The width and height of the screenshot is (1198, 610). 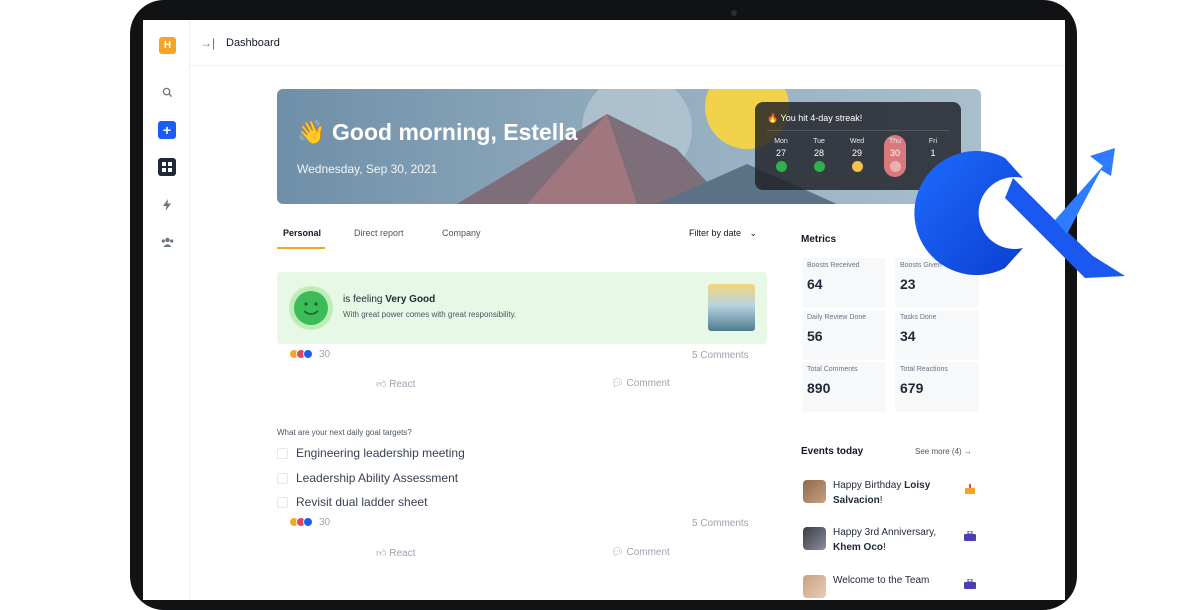 I want to click on metric-value: 64, so click(x=815, y=284).